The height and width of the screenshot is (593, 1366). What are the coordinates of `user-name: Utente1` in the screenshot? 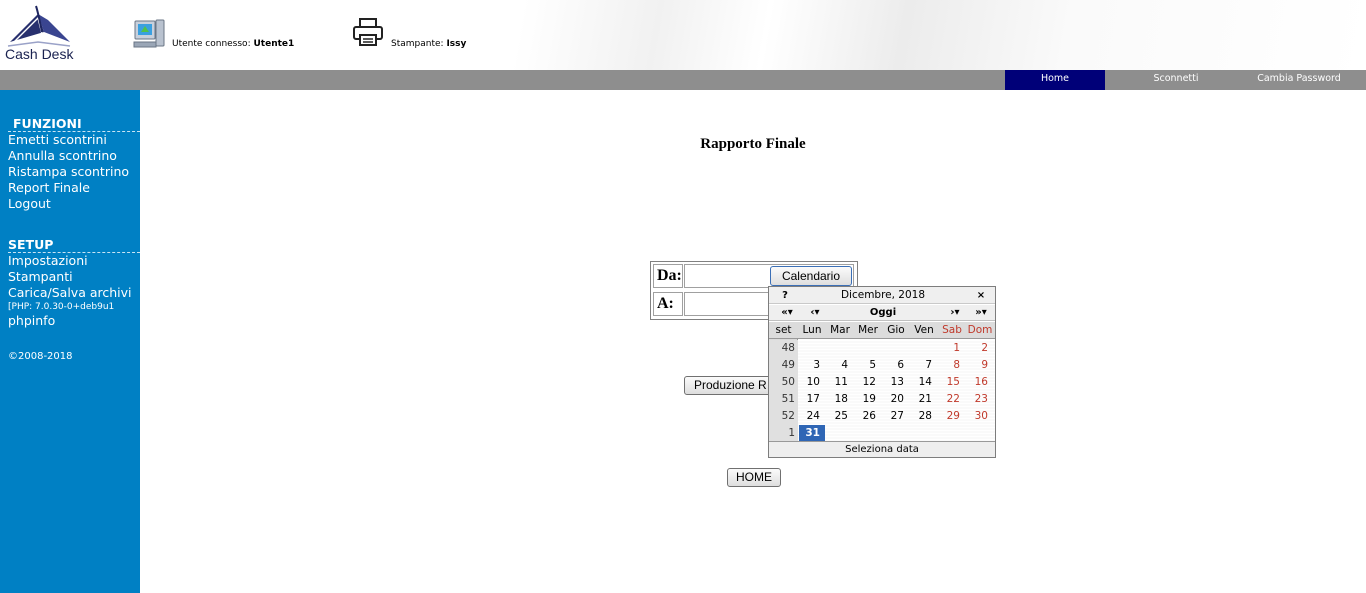 It's located at (274, 44).